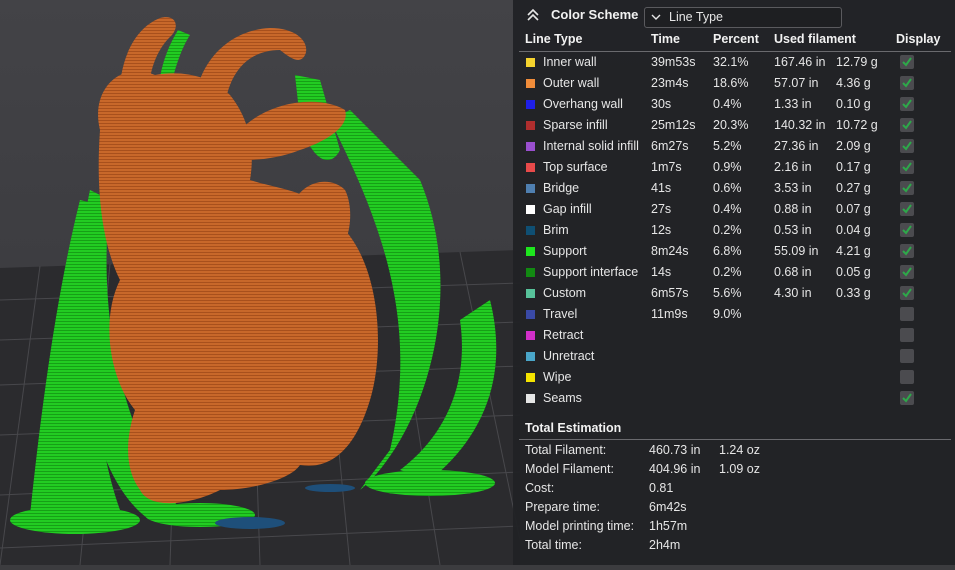  Describe the element at coordinates (670, 251) in the screenshot. I see `line-time: 8m24s` at that location.